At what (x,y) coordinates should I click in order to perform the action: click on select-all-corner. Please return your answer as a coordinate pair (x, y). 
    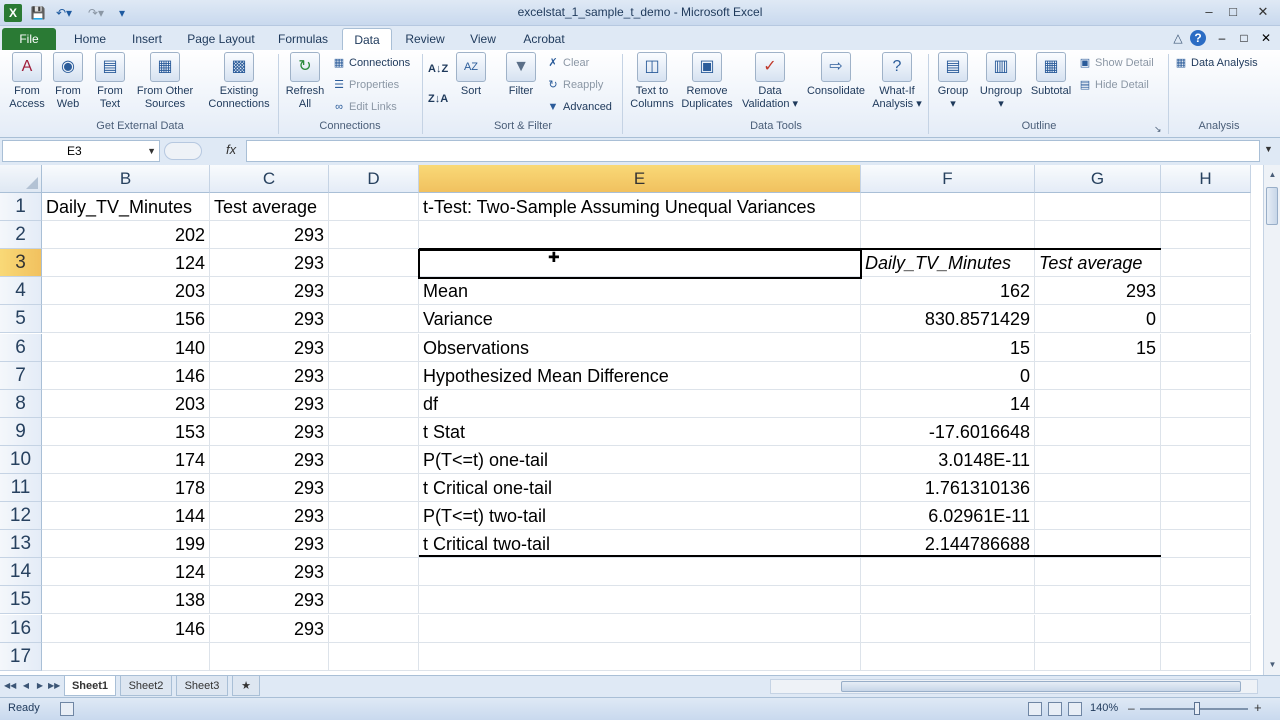
    Looking at the image, I should click on (21, 179).